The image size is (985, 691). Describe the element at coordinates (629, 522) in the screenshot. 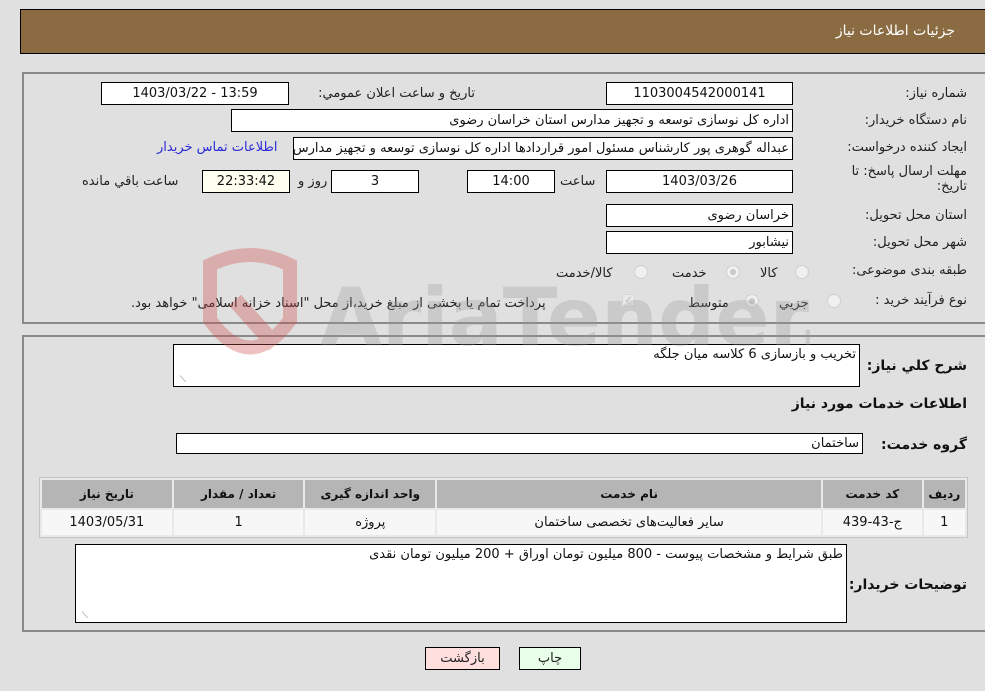

I see `cell-service-name: سایر فعالیت‌های تخصصی ساختمان` at that location.